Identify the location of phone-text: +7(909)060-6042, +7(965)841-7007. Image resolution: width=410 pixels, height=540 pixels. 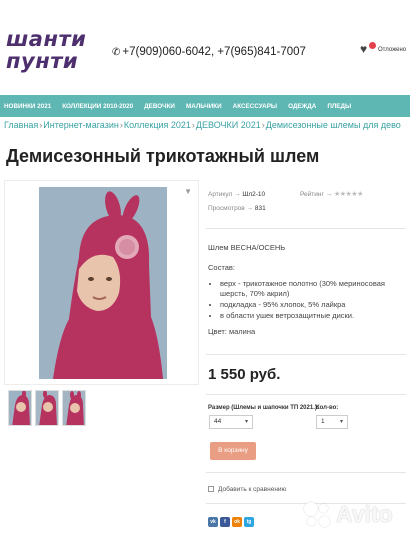
(214, 52).